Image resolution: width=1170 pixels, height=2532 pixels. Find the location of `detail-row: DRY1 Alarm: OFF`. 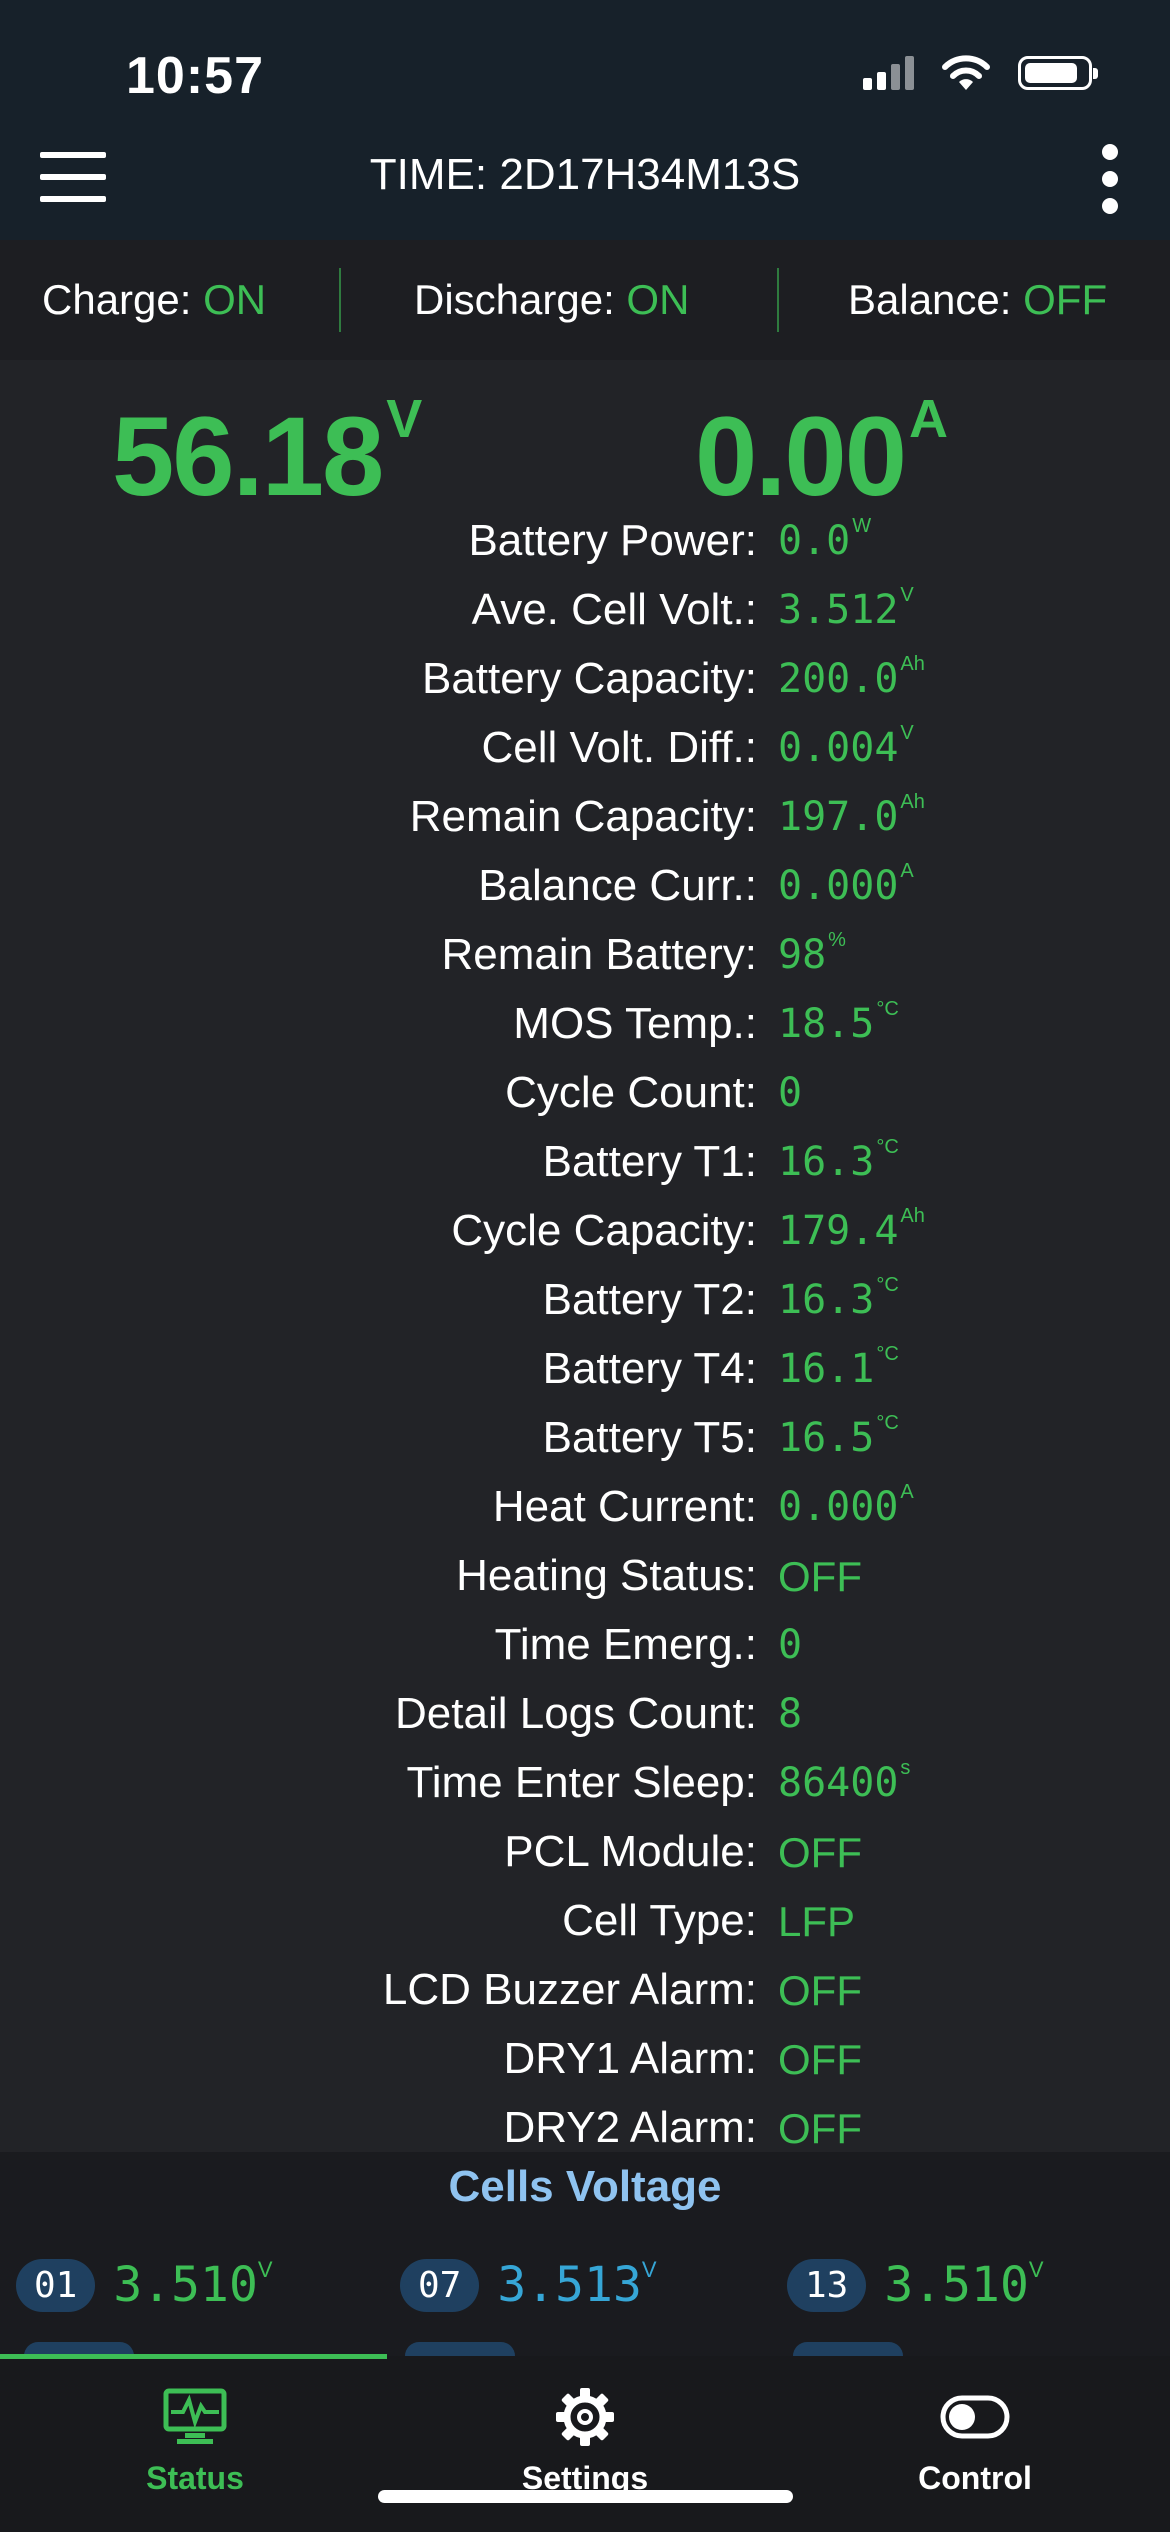

detail-row: DRY1 Alarm: OFF is located at coordinates (585, 2066).